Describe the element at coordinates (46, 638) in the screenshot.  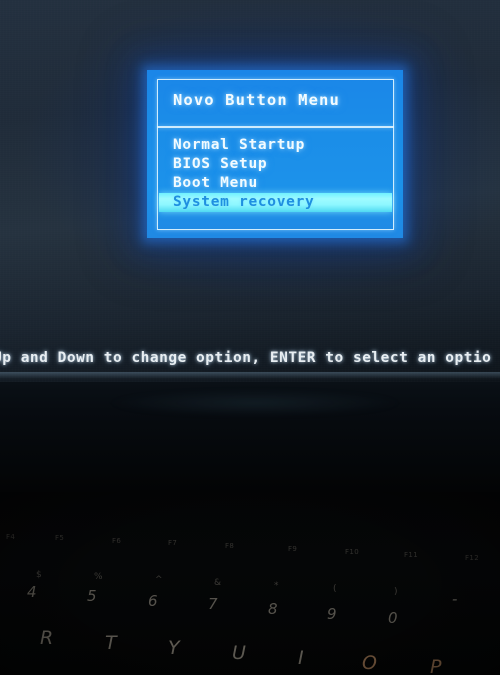
I see `key-r: R` at that location.